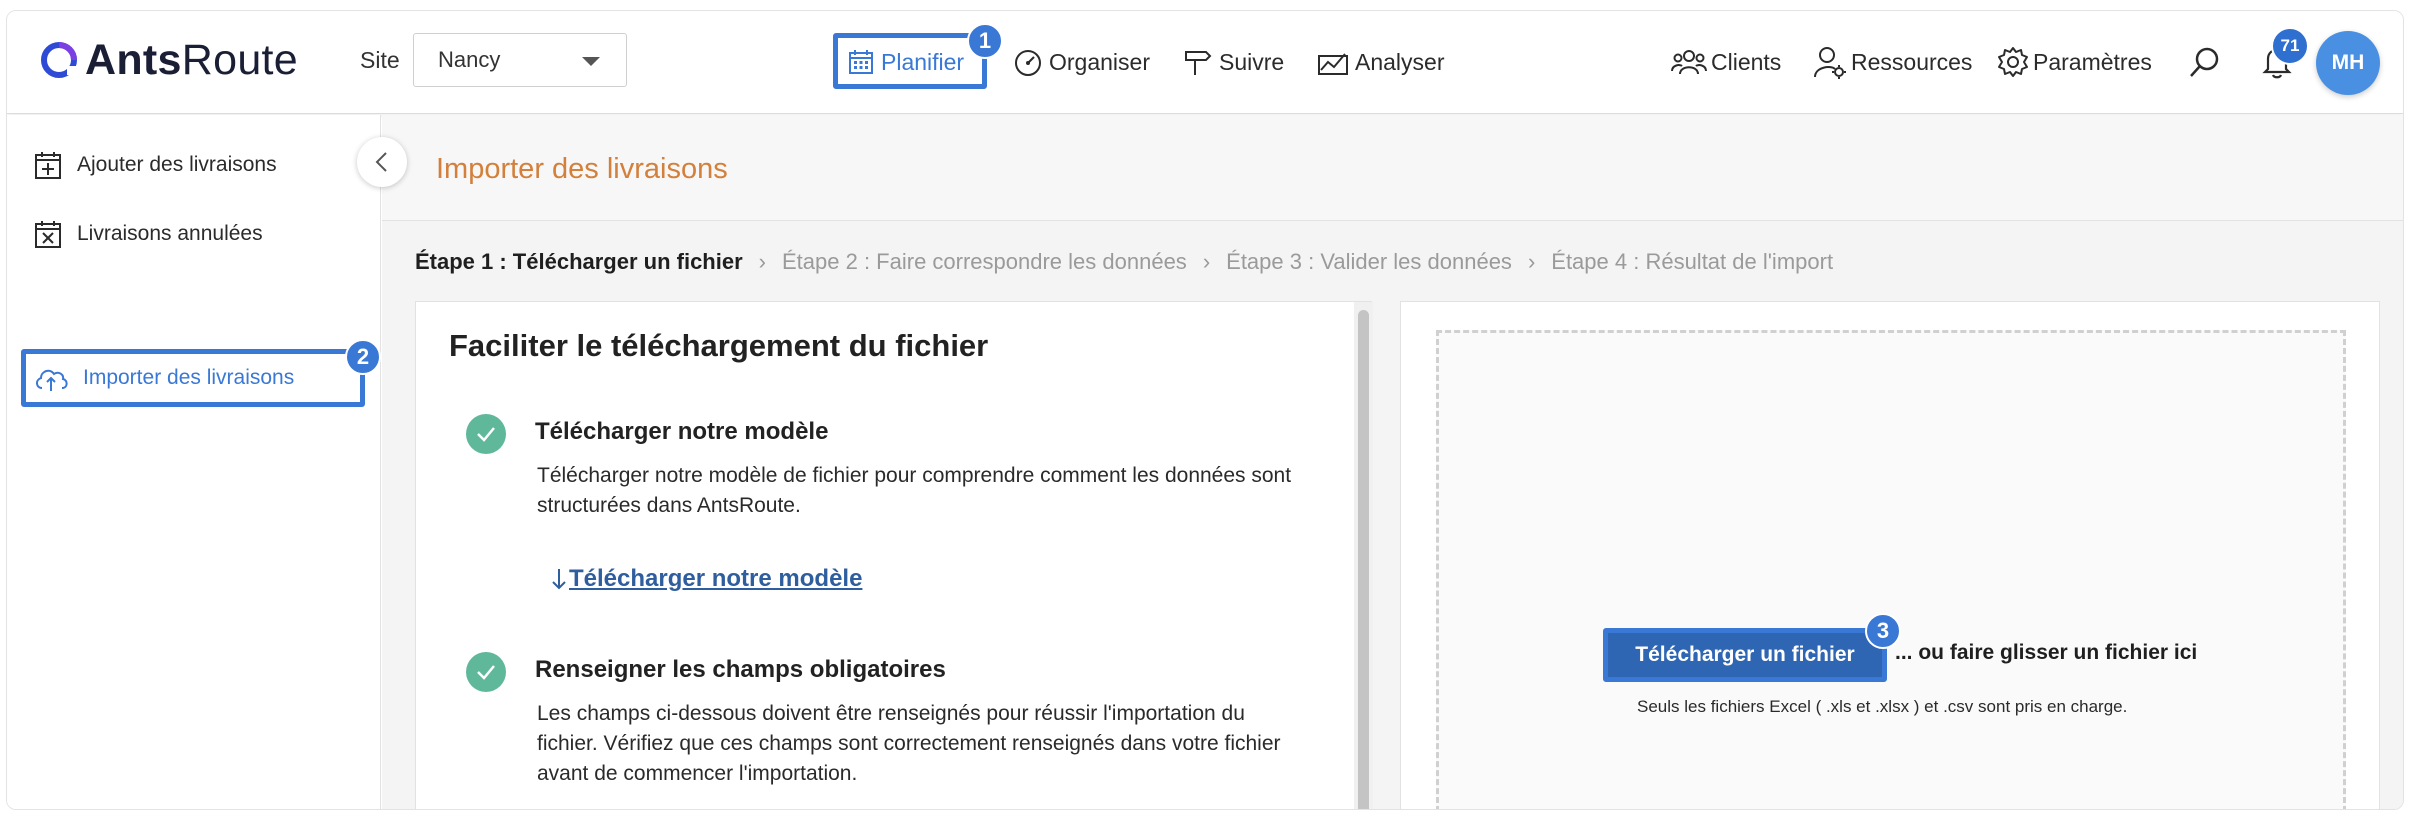 This screenshot has height=819, width=2410. Describe the element at coordinates (469, 59) in the screenshot. I see `site-select-value: Nancy` at that location.